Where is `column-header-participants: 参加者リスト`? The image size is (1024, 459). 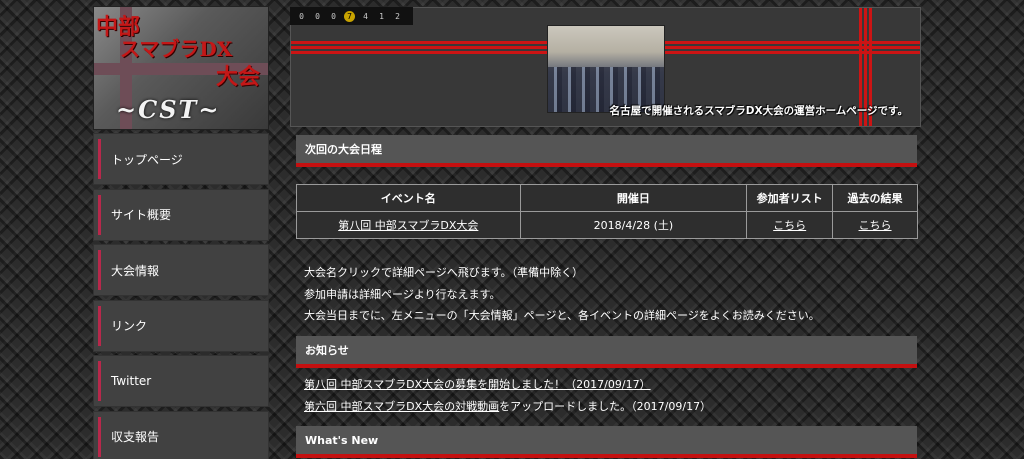 column-header-participants: 参加者リスト is located at coordinates (790, 198).